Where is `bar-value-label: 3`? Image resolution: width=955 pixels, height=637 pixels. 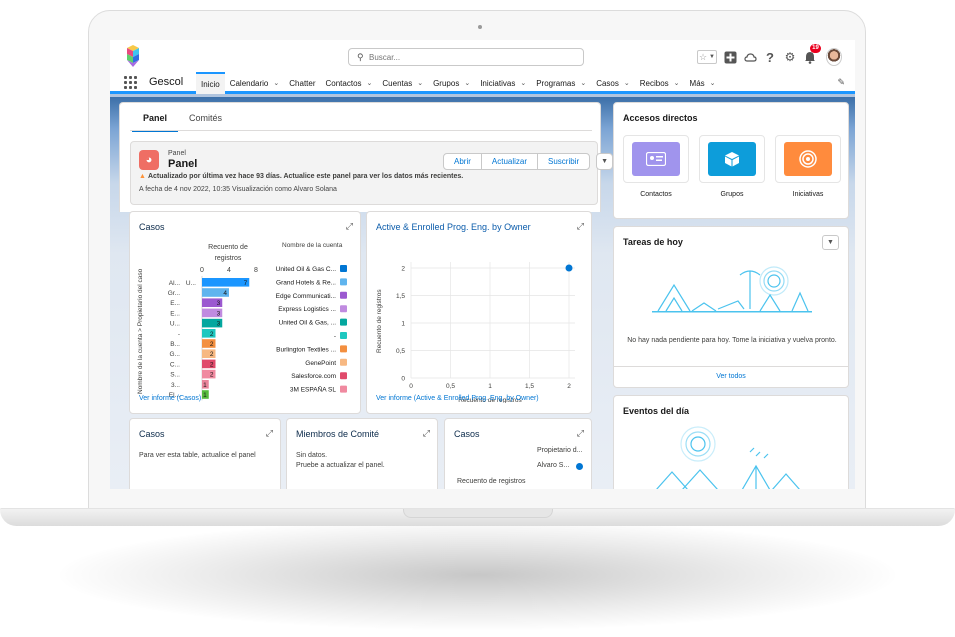
bar-value-label: 3 is located at coordinates (219, 324).